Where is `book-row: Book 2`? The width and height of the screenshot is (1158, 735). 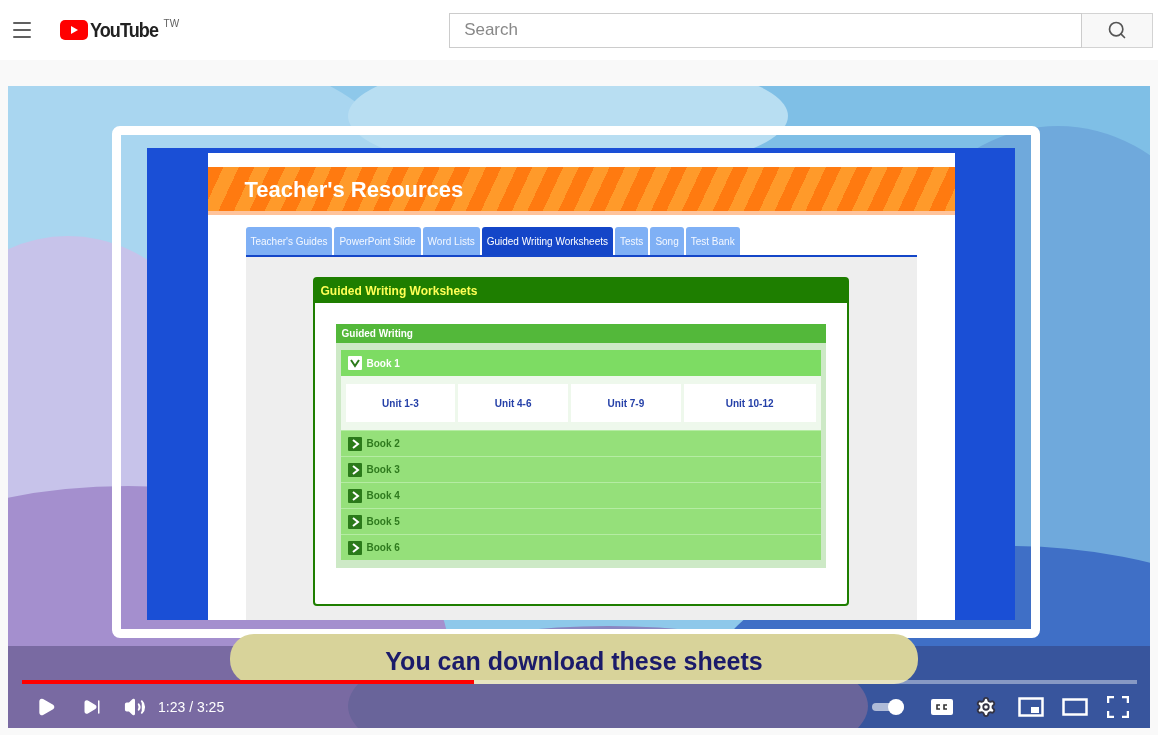
book-row: Book 2 is located at coordinates (580, 443).